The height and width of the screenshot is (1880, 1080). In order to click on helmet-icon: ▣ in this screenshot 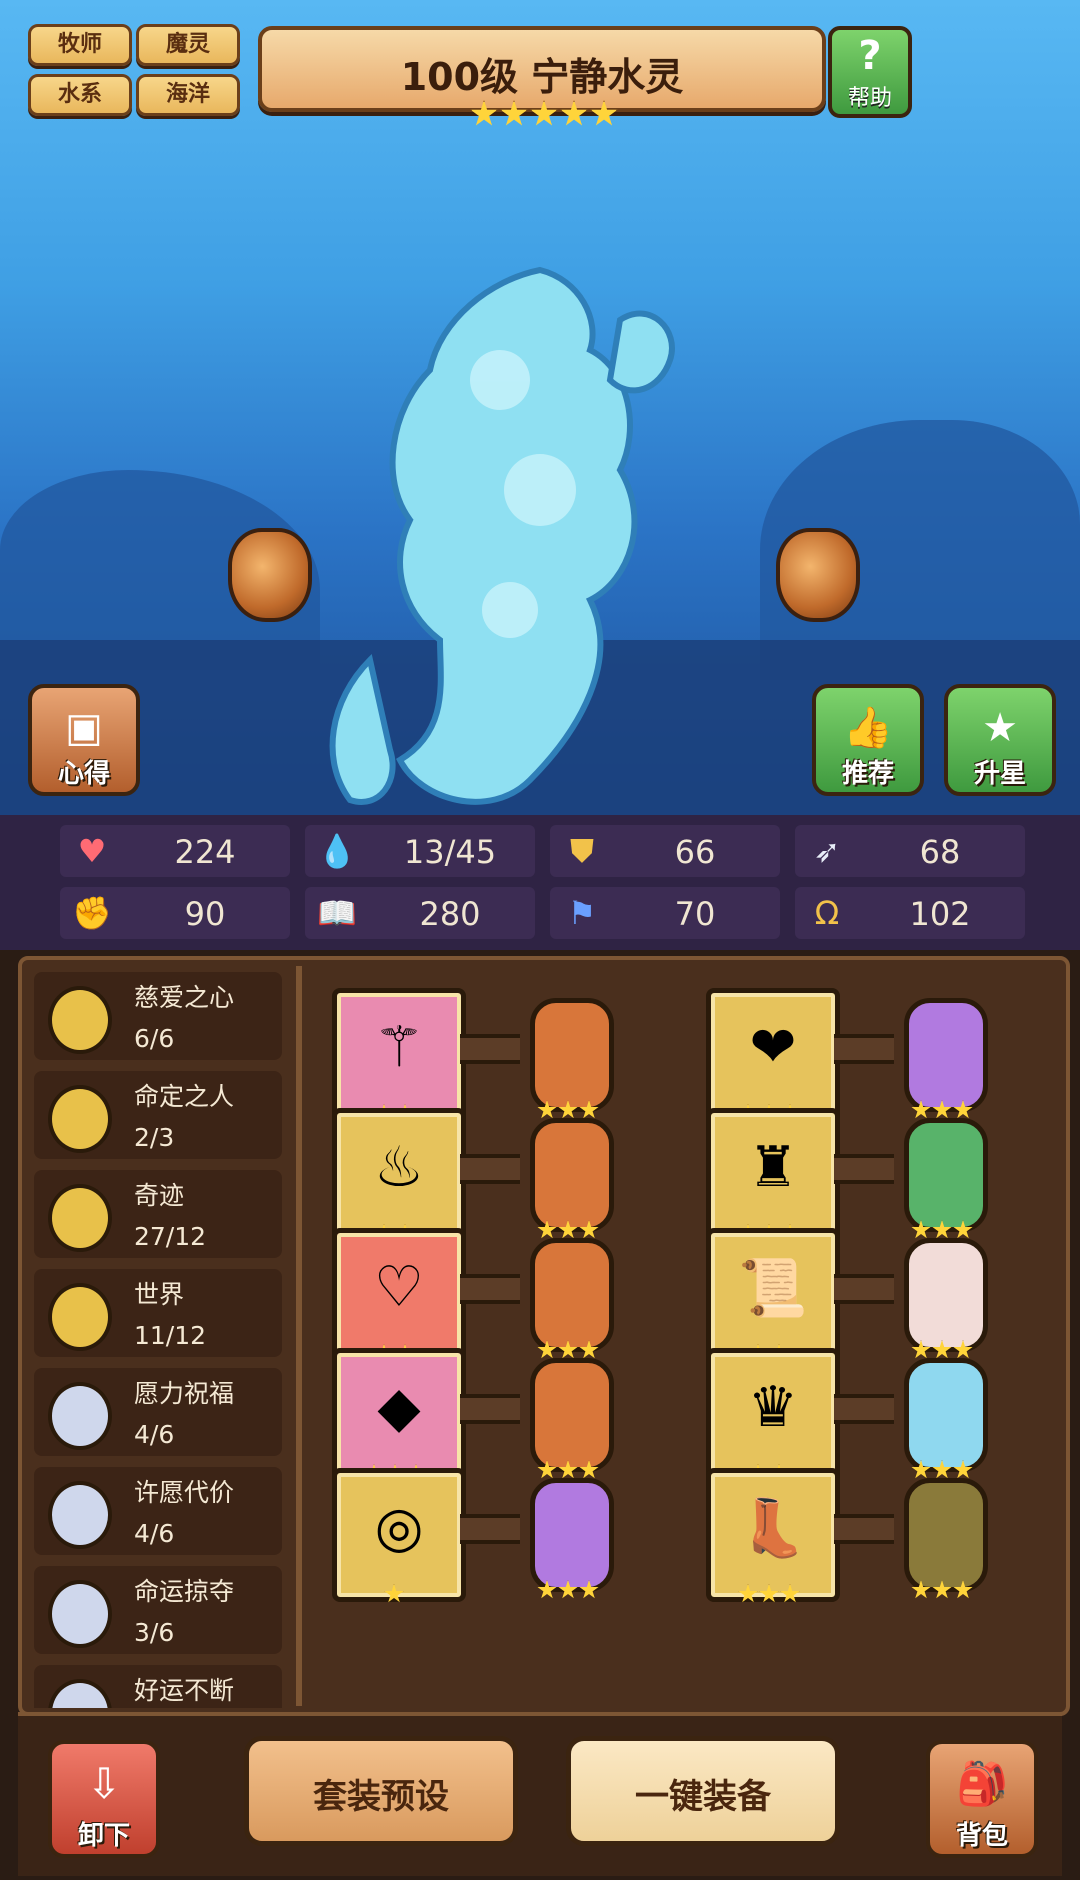, I will do `click(84, 728)`.